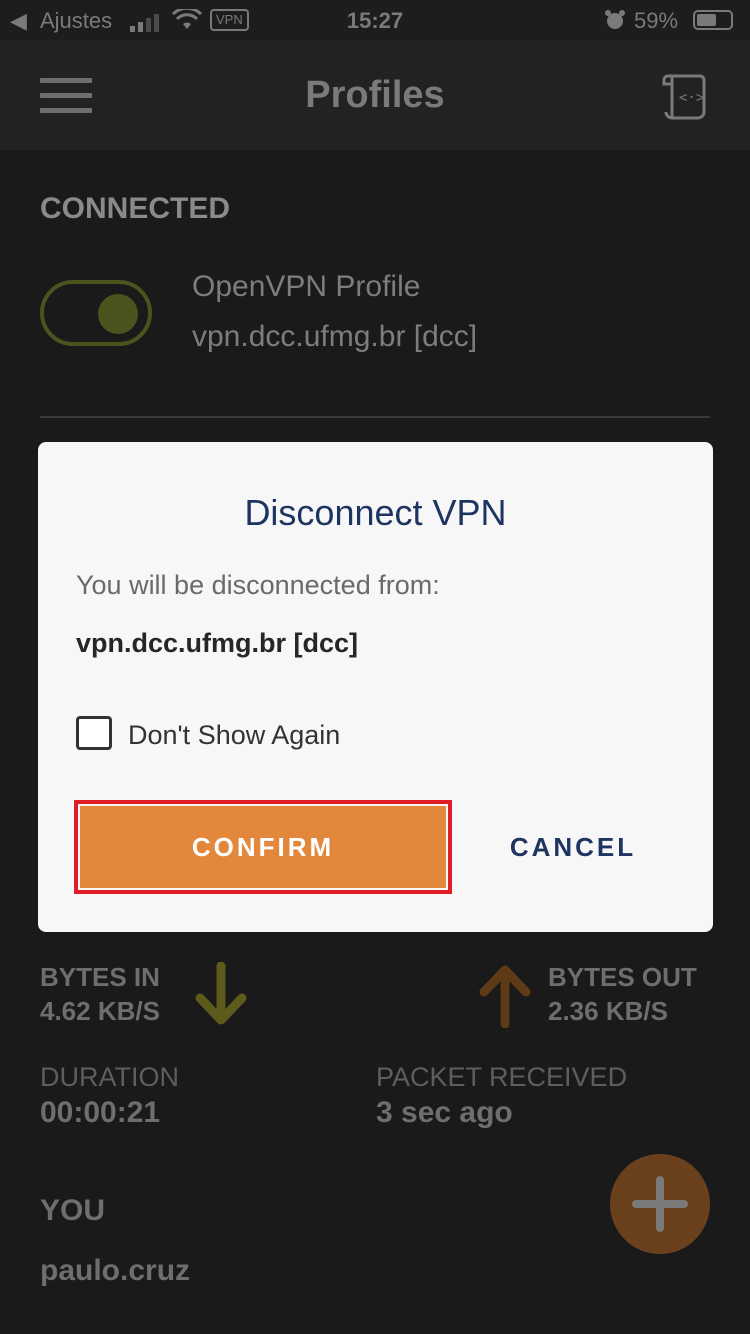  I want to click on dialog-server: vpn.dcc.ufmg.br [dcc], so click(217, 643).